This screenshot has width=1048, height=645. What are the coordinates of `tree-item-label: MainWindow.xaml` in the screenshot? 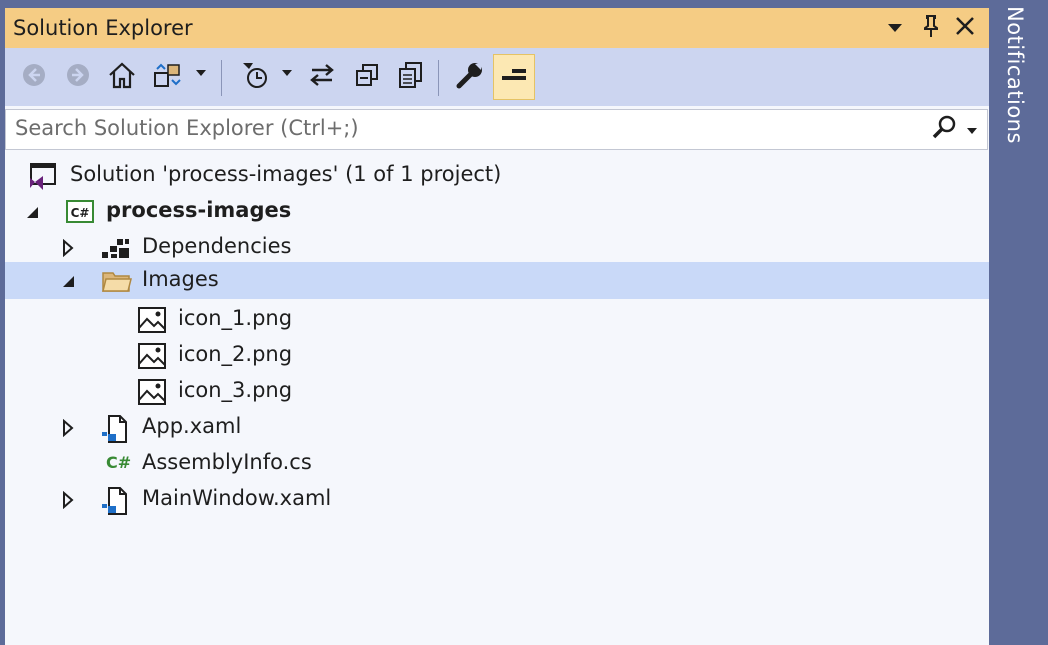 It's located at (237, 498).